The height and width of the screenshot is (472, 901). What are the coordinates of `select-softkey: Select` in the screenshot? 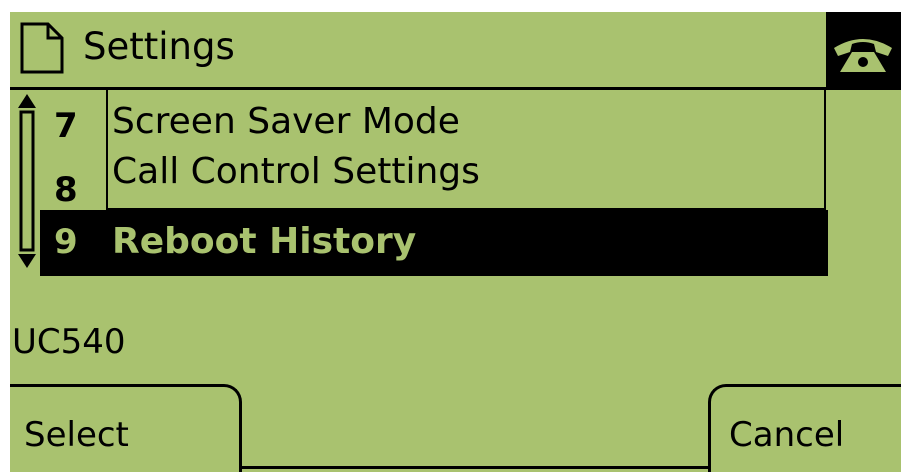 It's located at (126, 428).